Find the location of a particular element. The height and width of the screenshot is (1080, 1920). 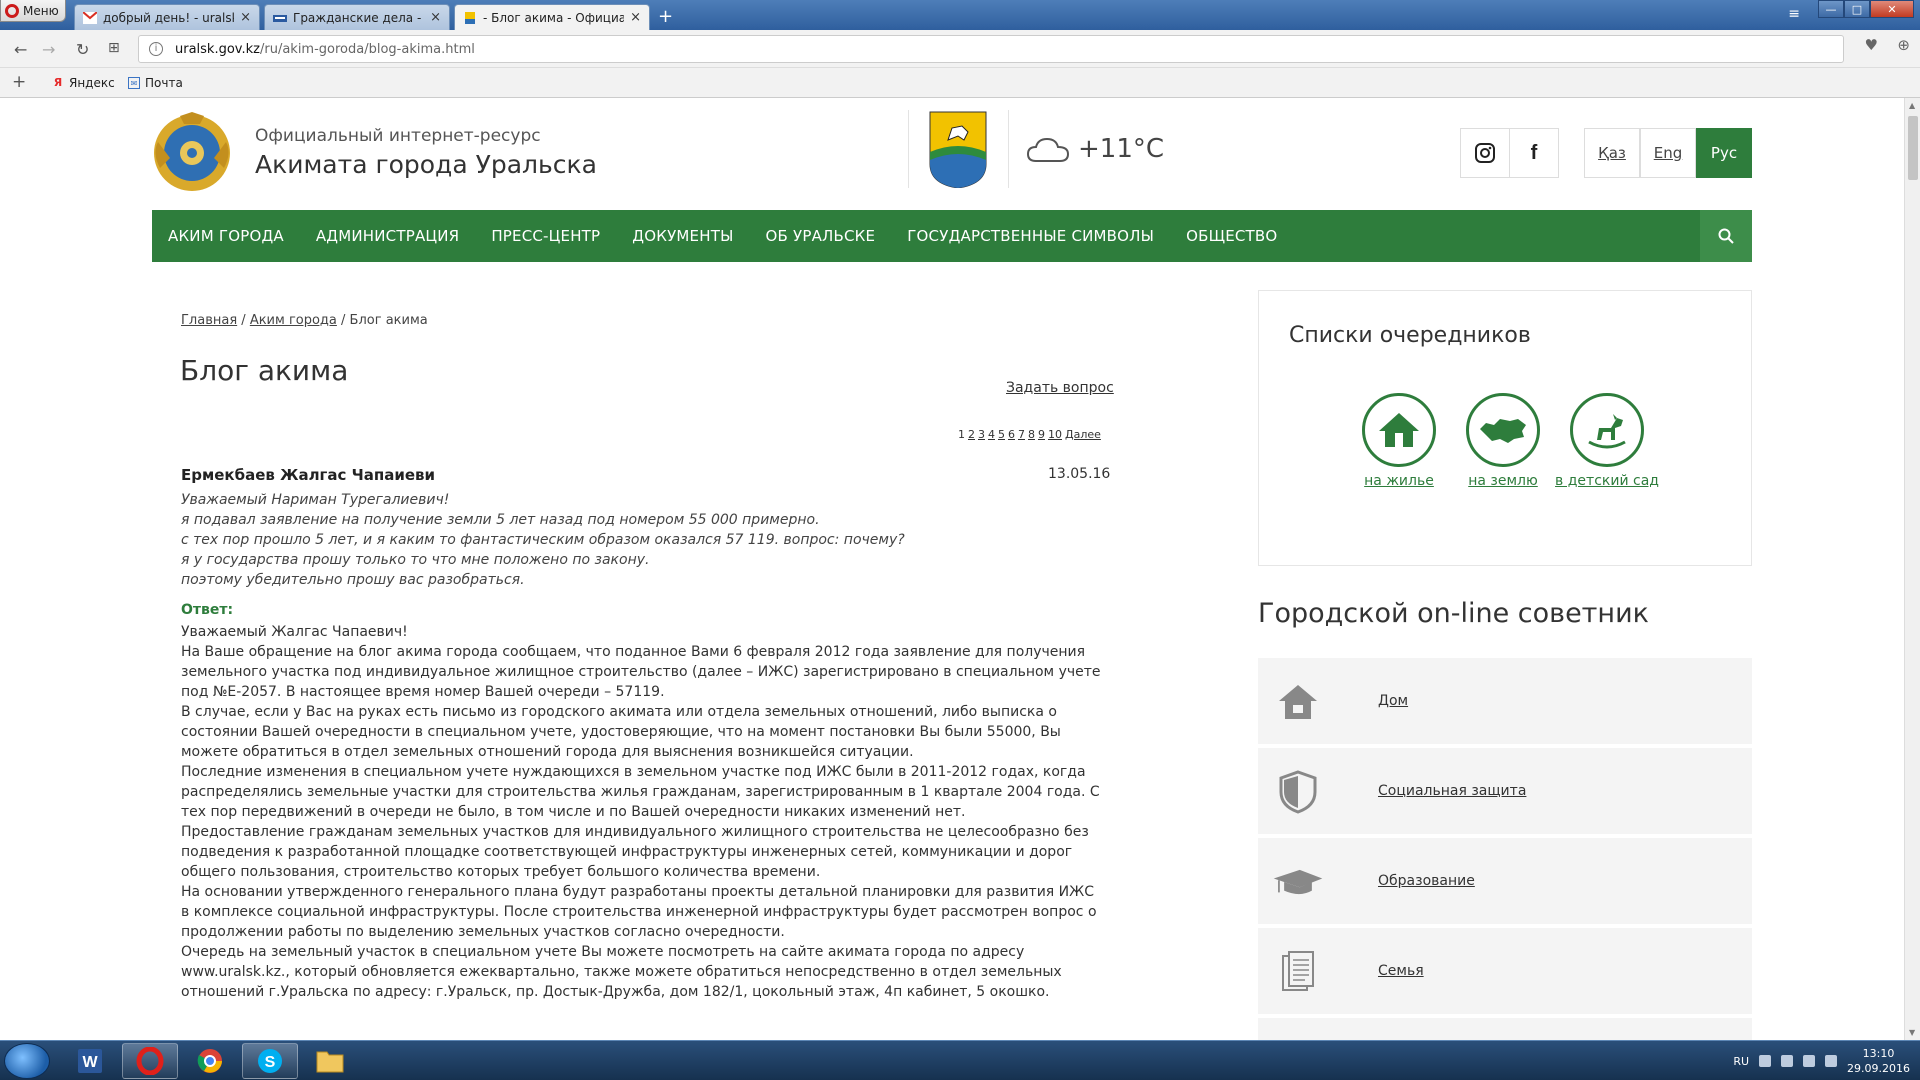

bookmark-label: Яндекс is located at coordinates (92, 83).